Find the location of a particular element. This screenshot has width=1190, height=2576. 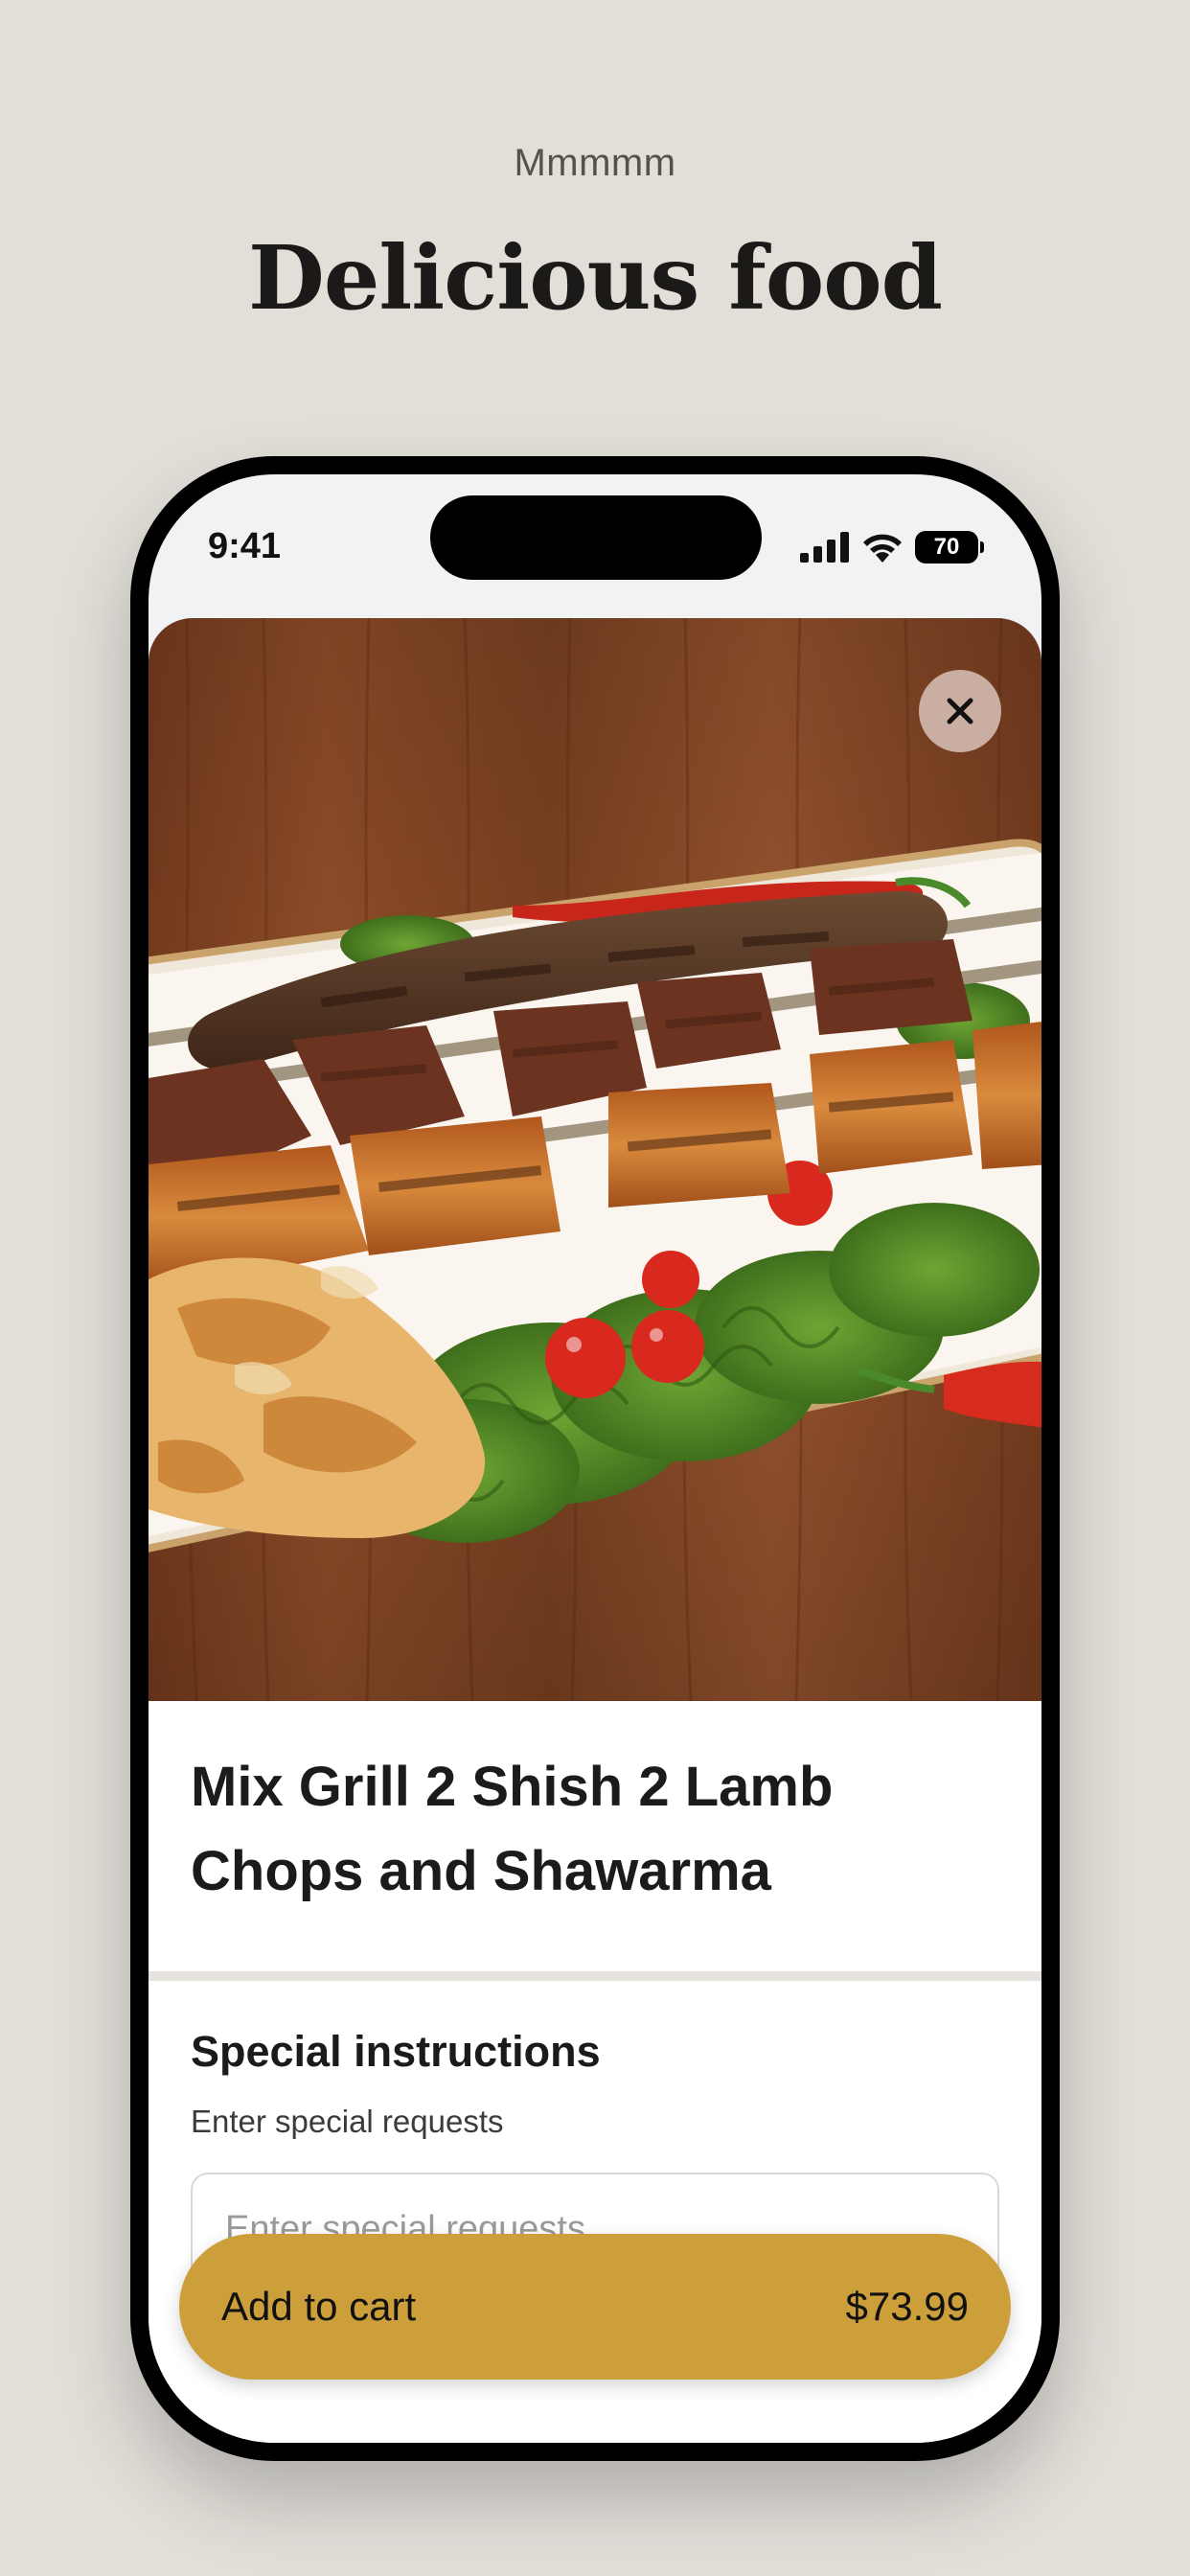

add-to-cart-button: Add to cart $73.99 is located at coordinates (595, 2307).